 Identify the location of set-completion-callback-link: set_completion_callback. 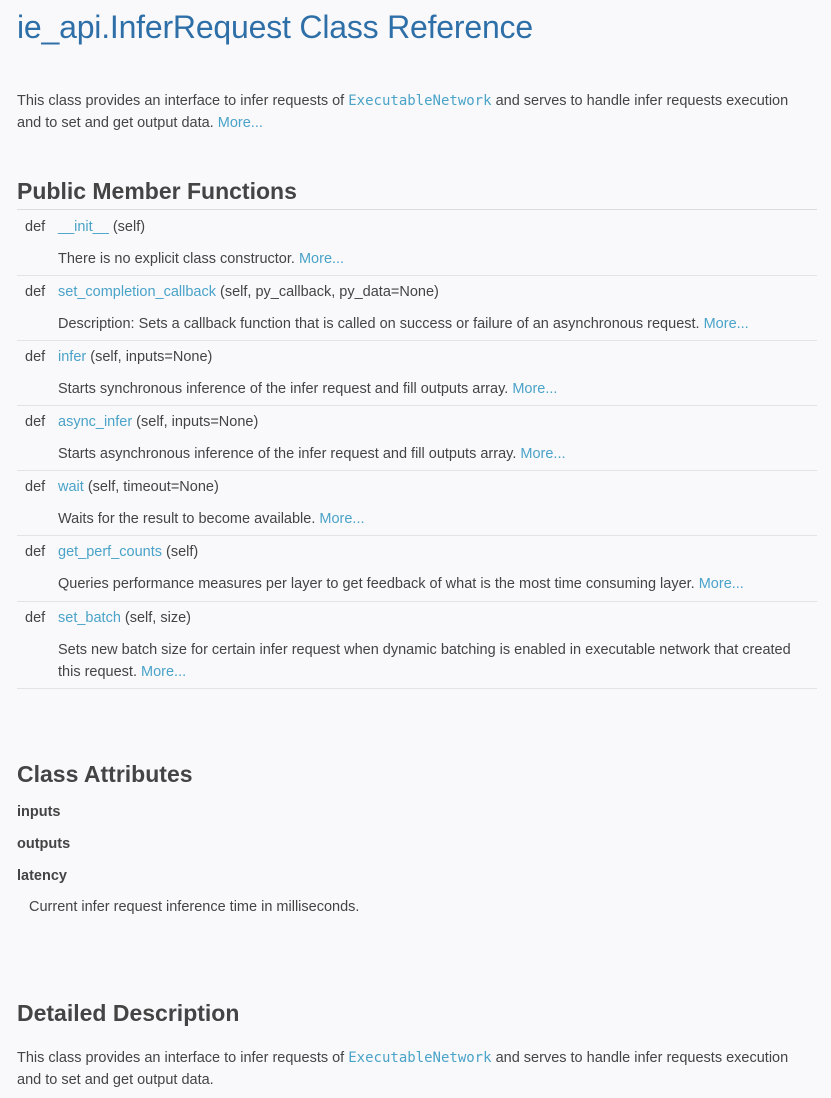
(137, 292).